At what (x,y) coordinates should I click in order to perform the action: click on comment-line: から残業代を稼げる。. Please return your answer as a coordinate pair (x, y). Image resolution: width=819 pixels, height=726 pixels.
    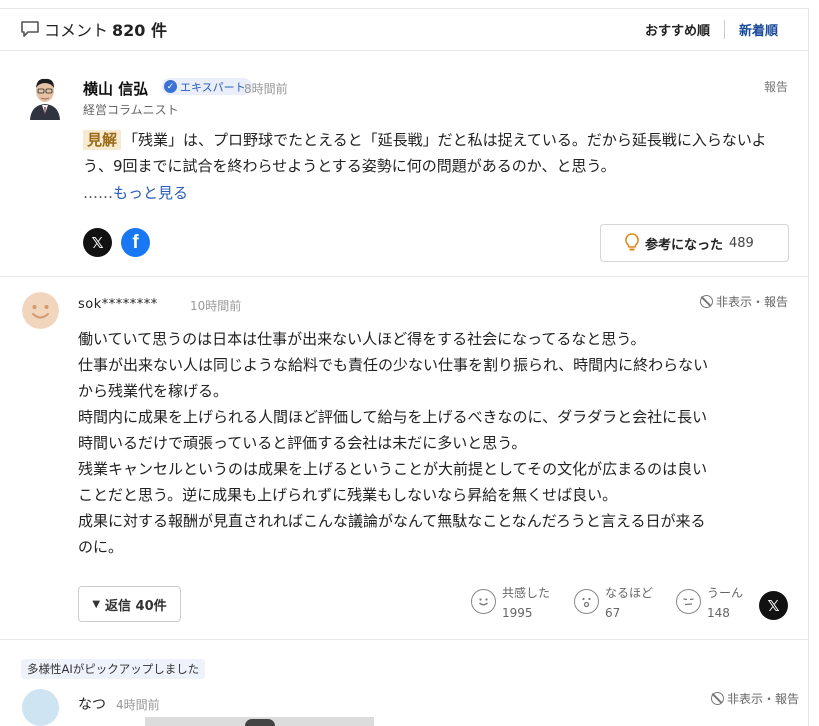
    Looking at the image, I should click on (153, 391).